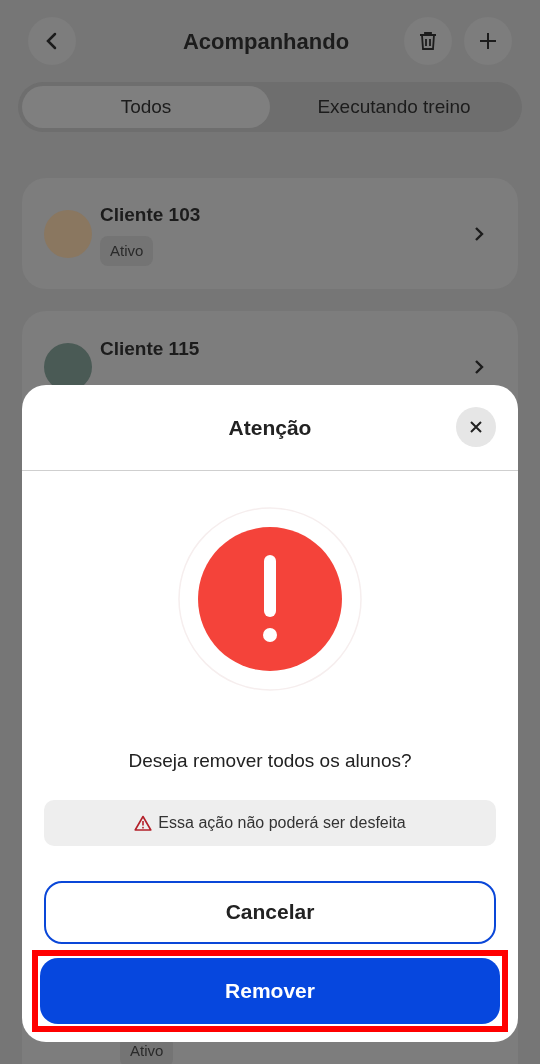 The image size is (540, 1064). Describe the element at coordinates (270, 599) in the screenshot. I see `alert-icon` at that location.